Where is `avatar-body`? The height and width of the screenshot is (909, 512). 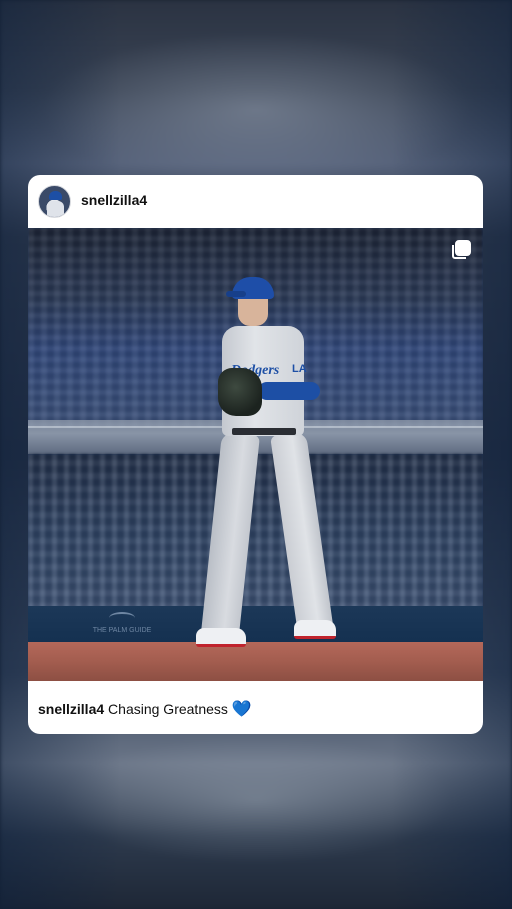
avatar-body is located at coordinates (55, 209).